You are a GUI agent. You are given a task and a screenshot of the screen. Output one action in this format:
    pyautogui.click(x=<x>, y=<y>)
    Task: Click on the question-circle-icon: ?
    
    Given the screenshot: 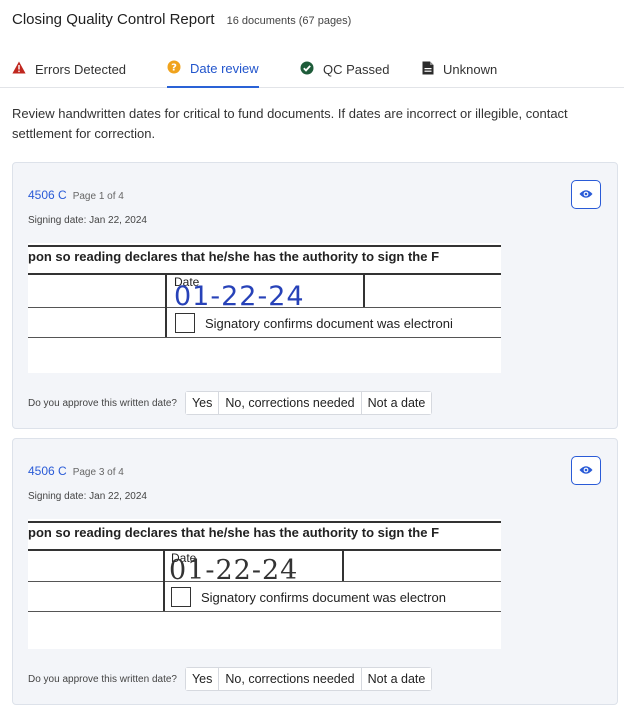 What is the action you would take?
    pyautogui.click(x=174, y=68)
    